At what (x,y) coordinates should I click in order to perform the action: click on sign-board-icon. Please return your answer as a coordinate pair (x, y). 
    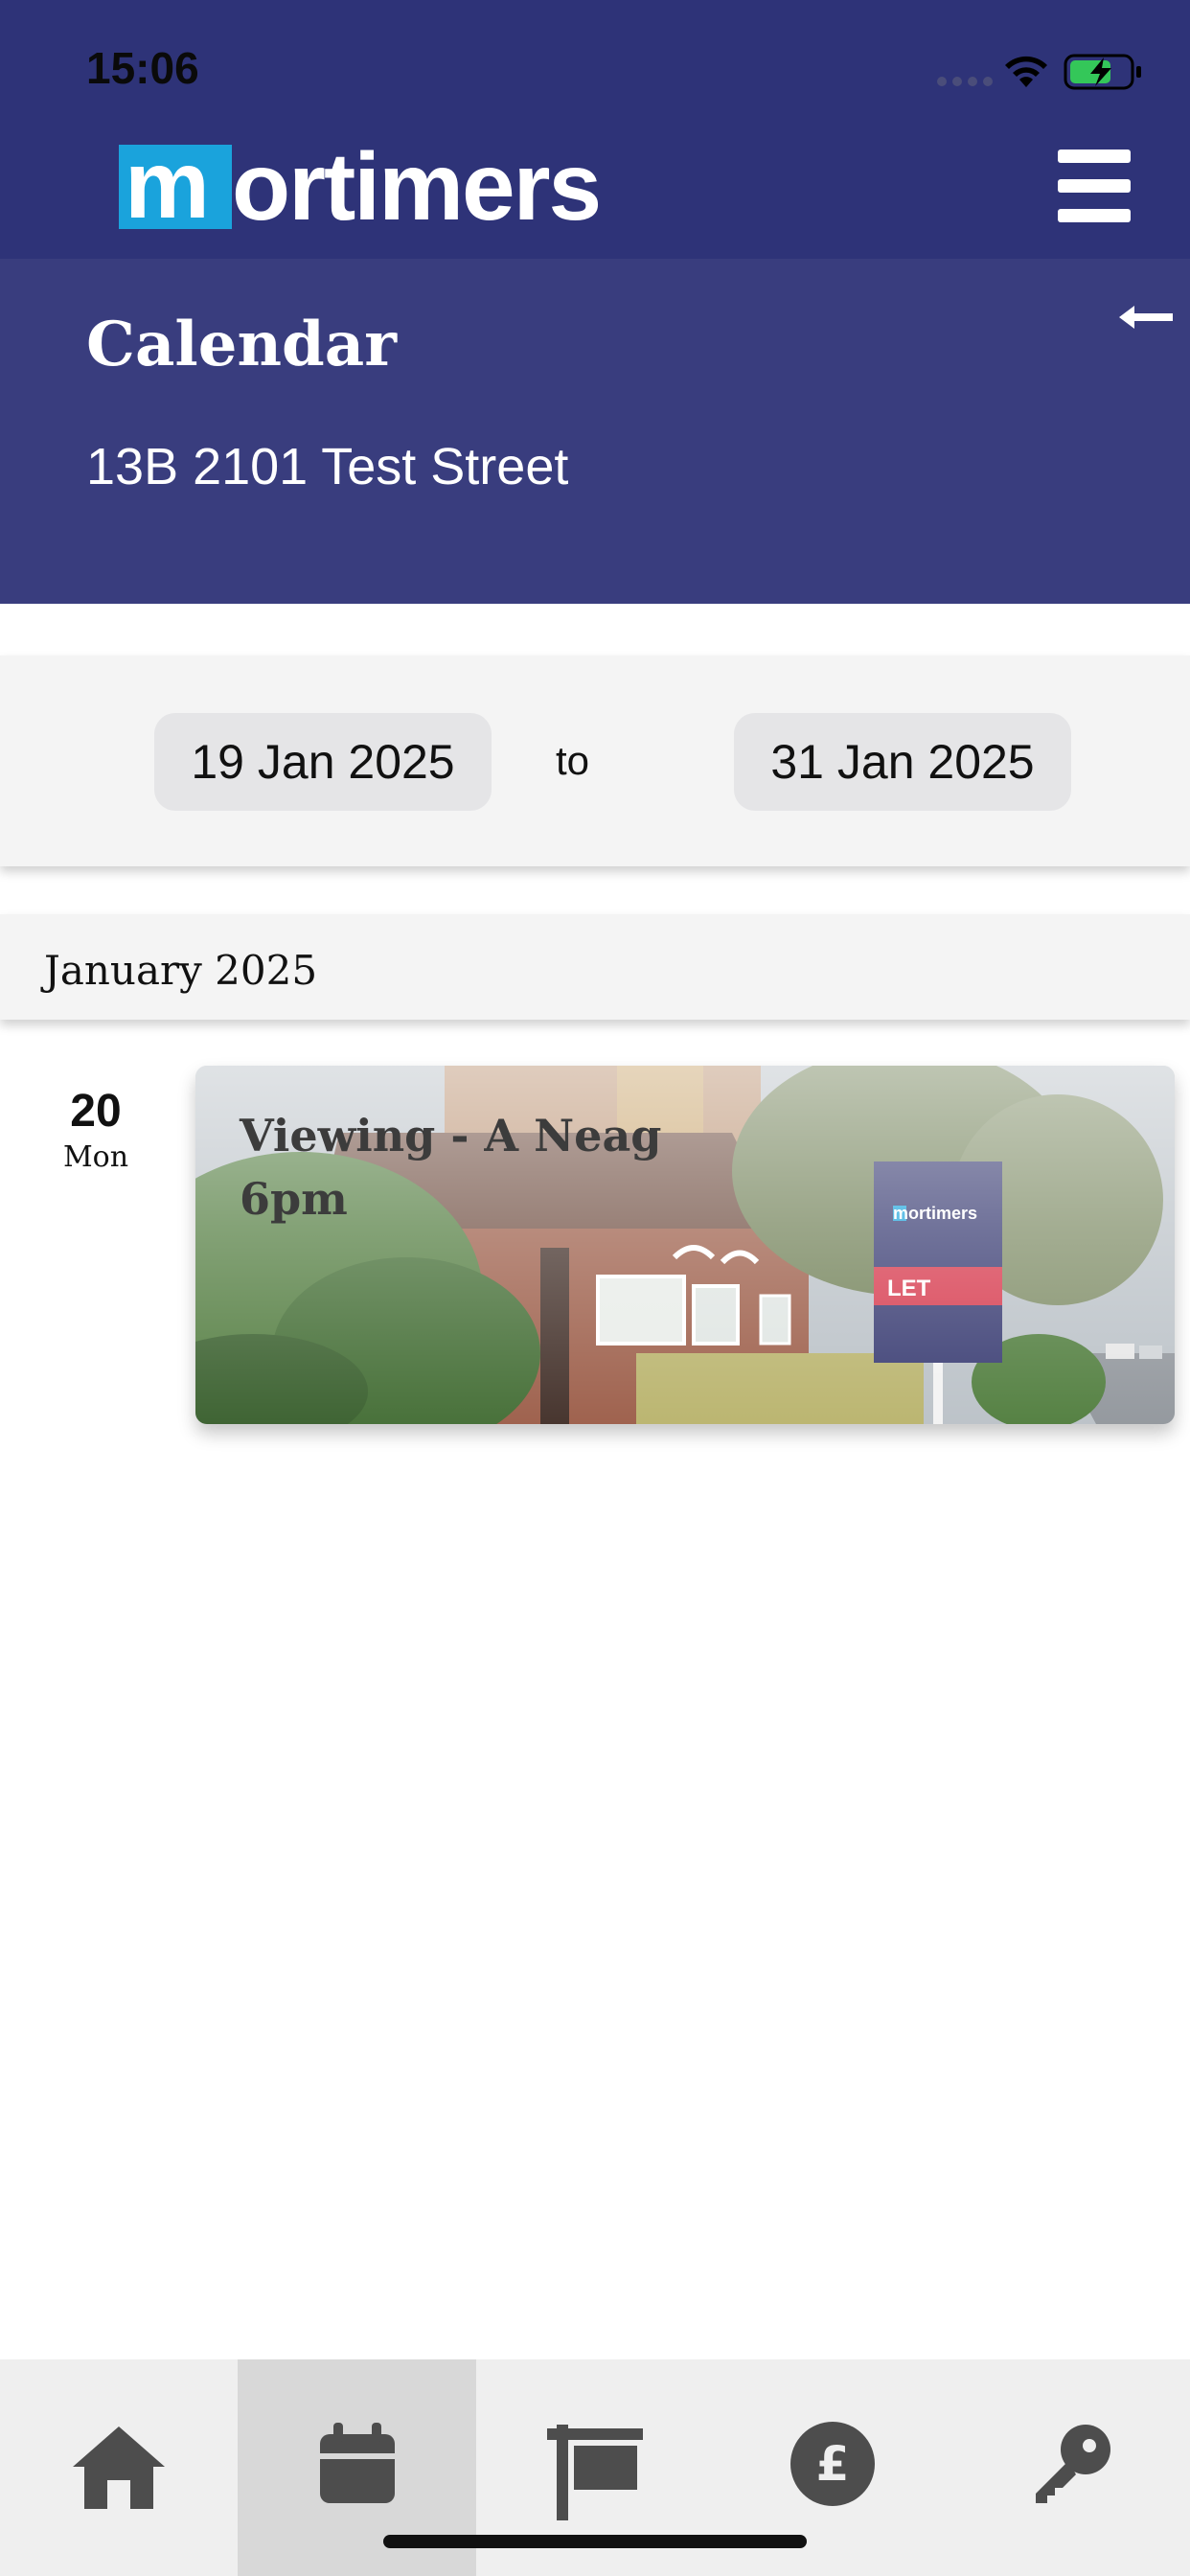
    Looking at the image, I should click on (595, 2472).